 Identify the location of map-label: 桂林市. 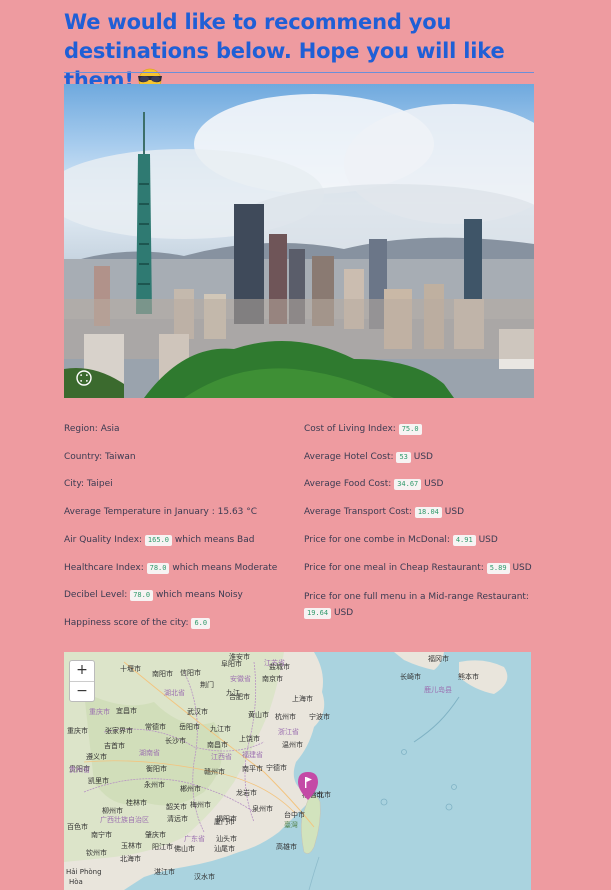
(136, 803).